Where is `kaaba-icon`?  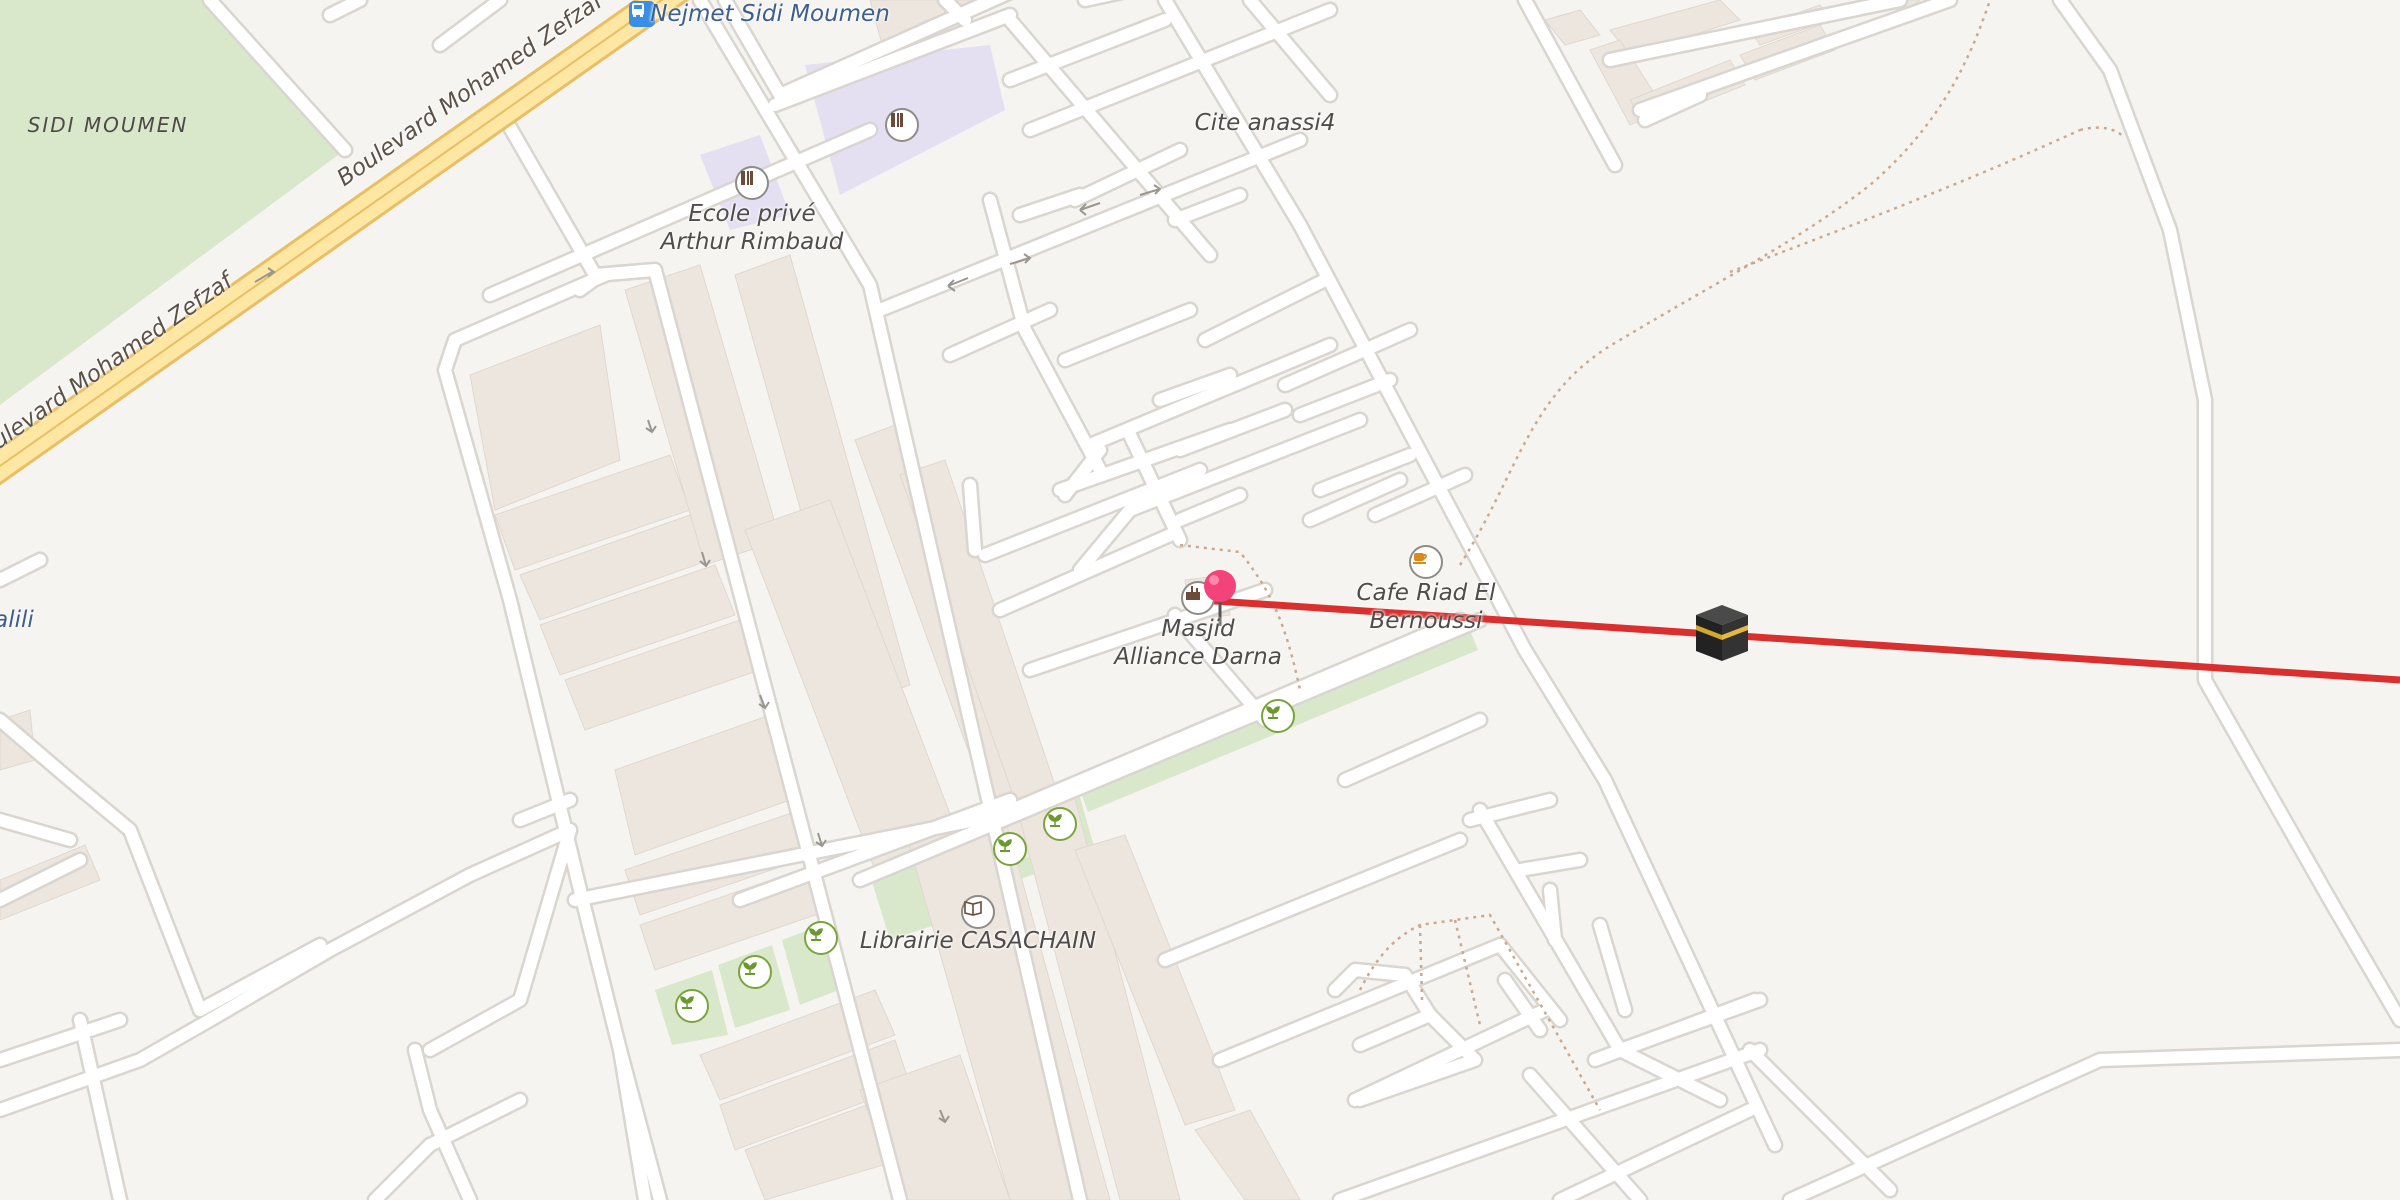
kaaba-icon is located at coordinates (1722, 633).